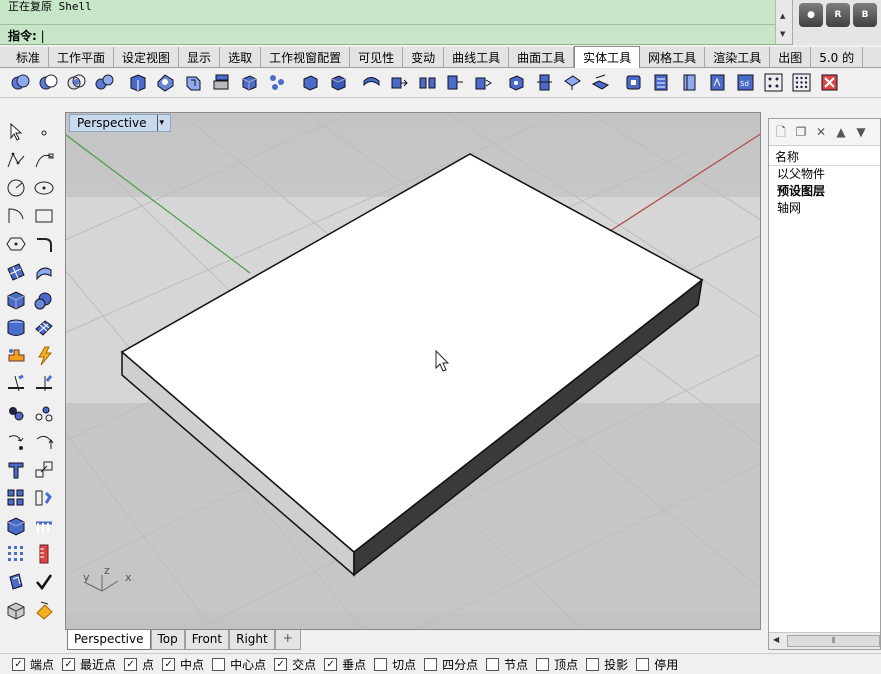 This screenshot has height=674, width=881. Describe the element at coordinates (44, 272) in the screenshot. I see `extrude-curve-icon` at that location.